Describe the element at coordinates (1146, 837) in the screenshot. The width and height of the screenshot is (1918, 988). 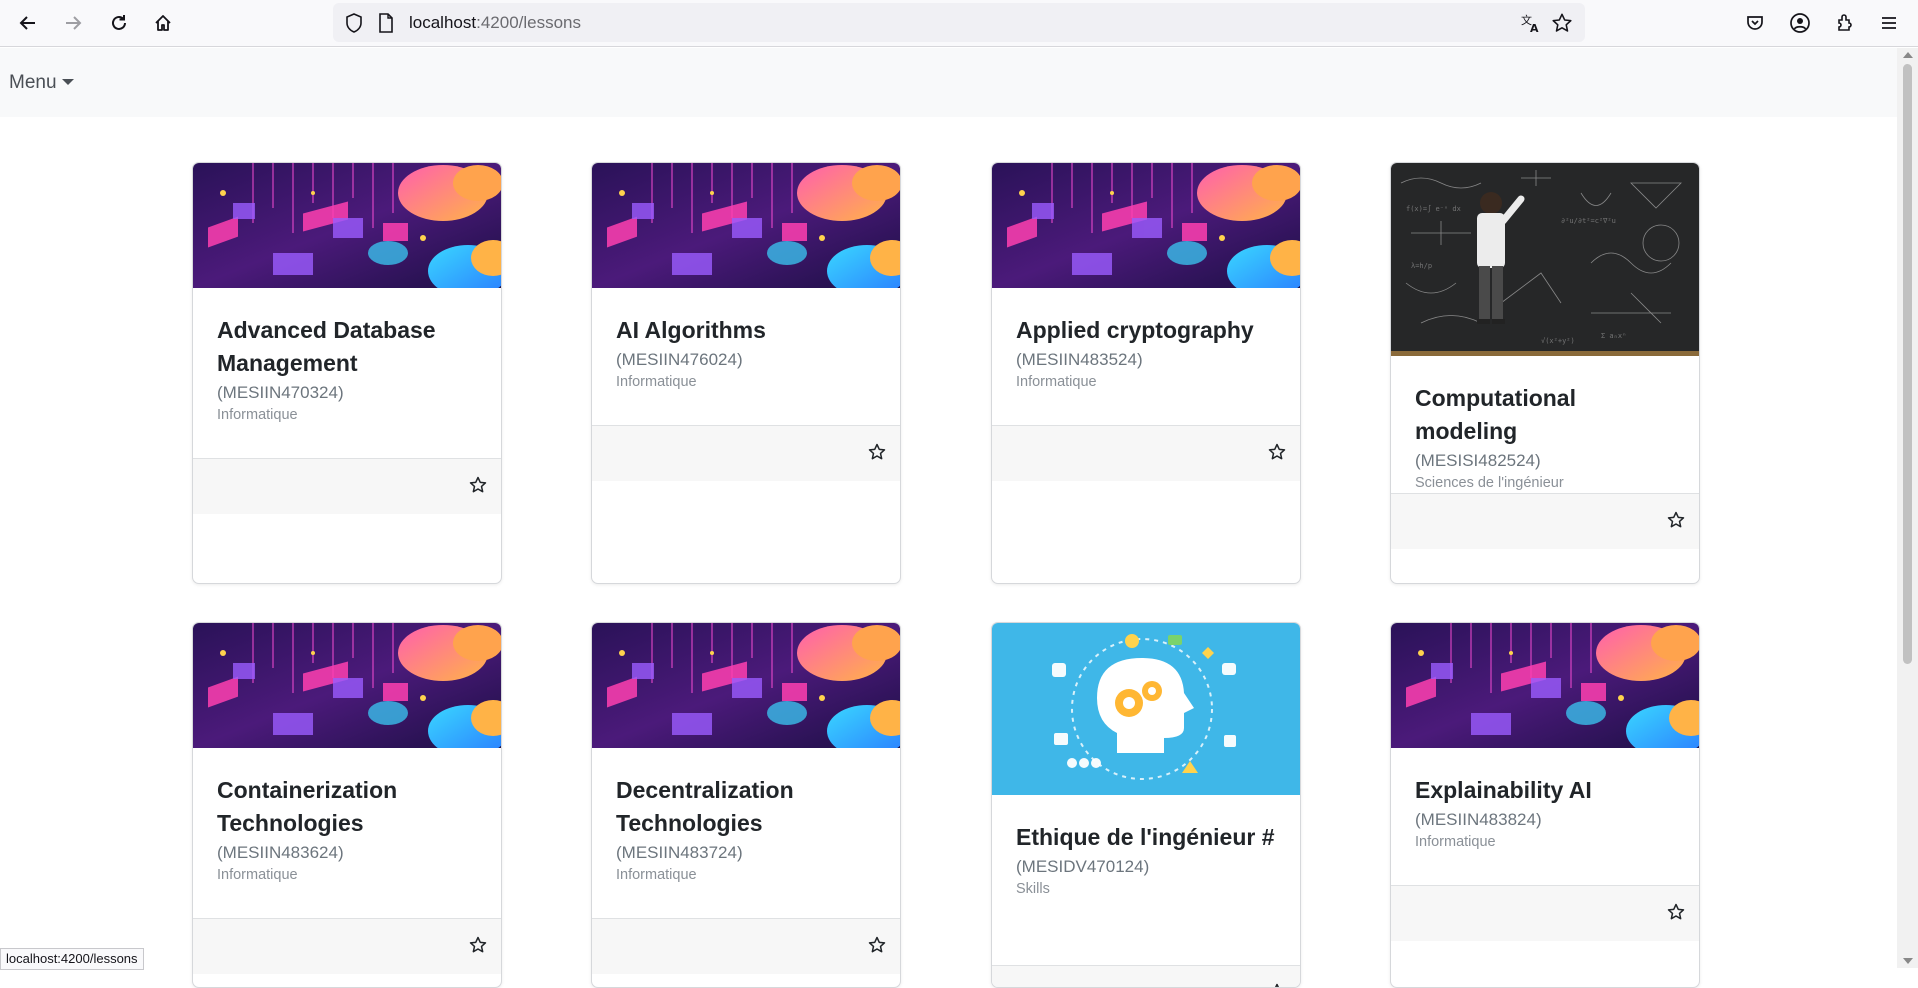
I see `lesson-title: Ethique de l'ingénieur #` at that location.